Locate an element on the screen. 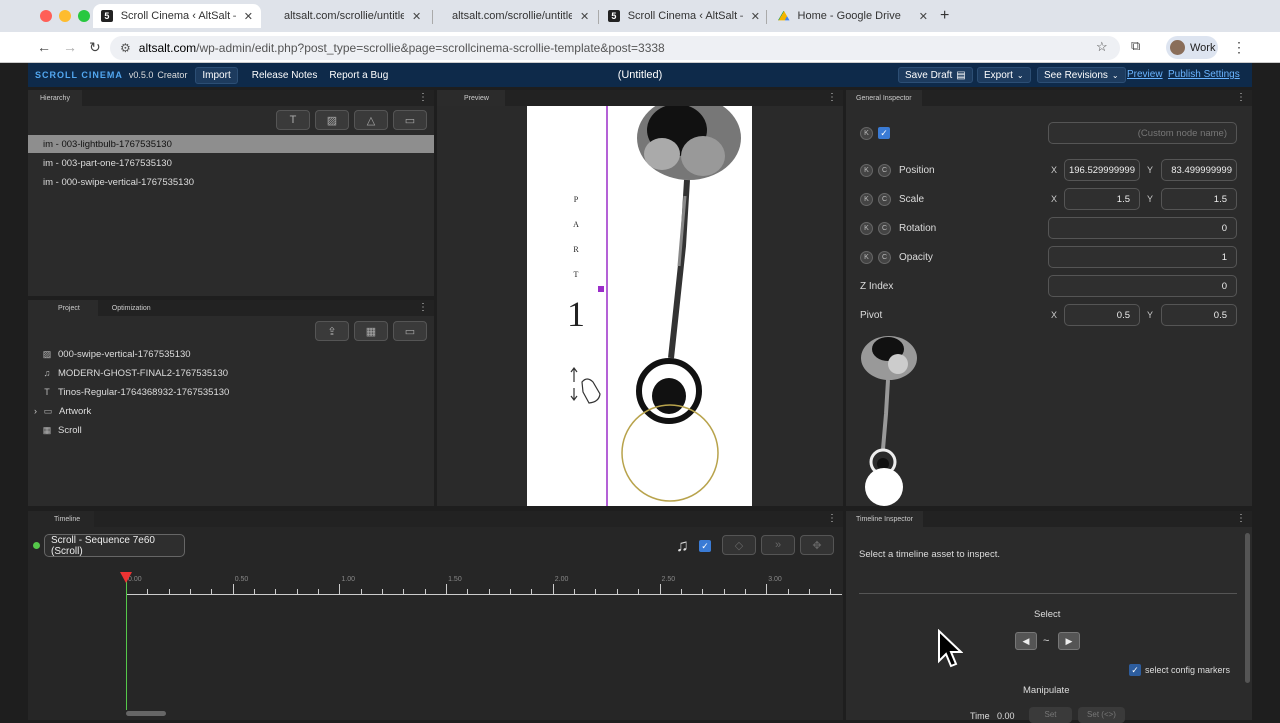 The height and width of the screenshot is (723, 1280). move-tool-button: ✥ is located at coordinates (817, 545).